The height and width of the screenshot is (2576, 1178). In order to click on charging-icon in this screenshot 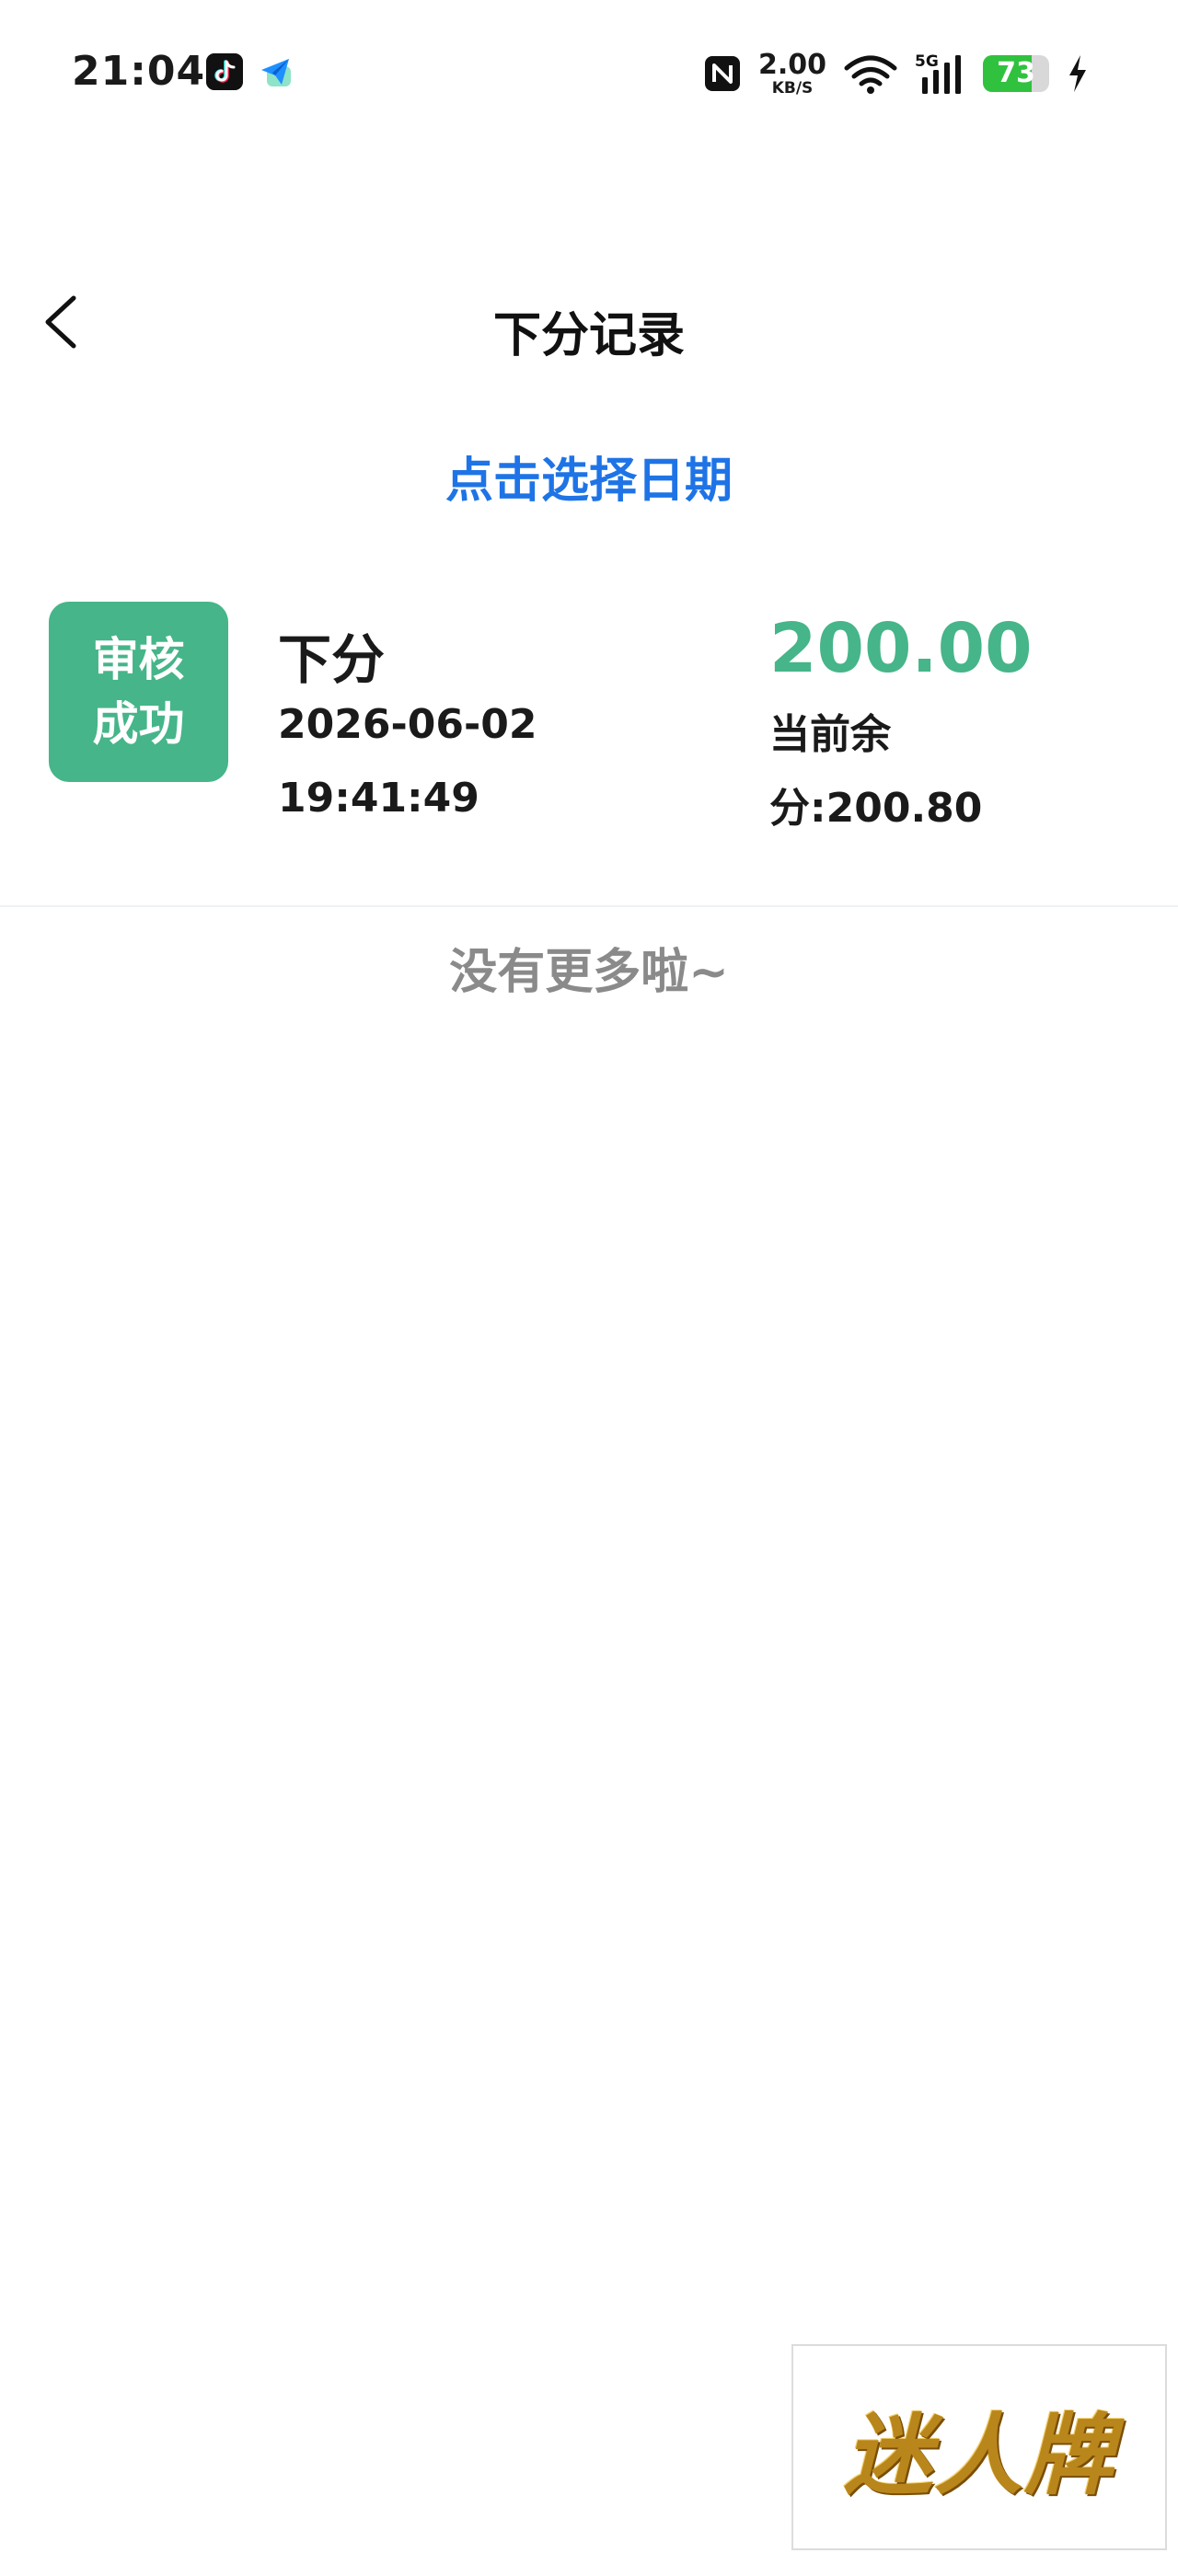, I will do `click(1077, 73)`.